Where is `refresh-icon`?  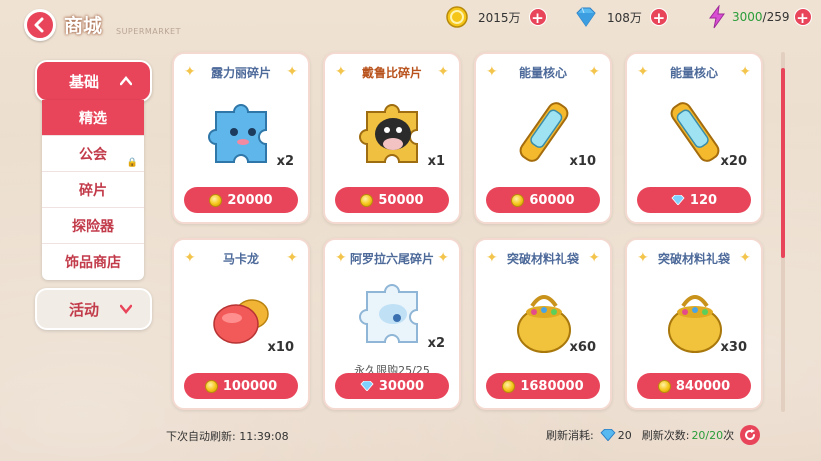
refresh-icon is located at coordinates (750, 434).